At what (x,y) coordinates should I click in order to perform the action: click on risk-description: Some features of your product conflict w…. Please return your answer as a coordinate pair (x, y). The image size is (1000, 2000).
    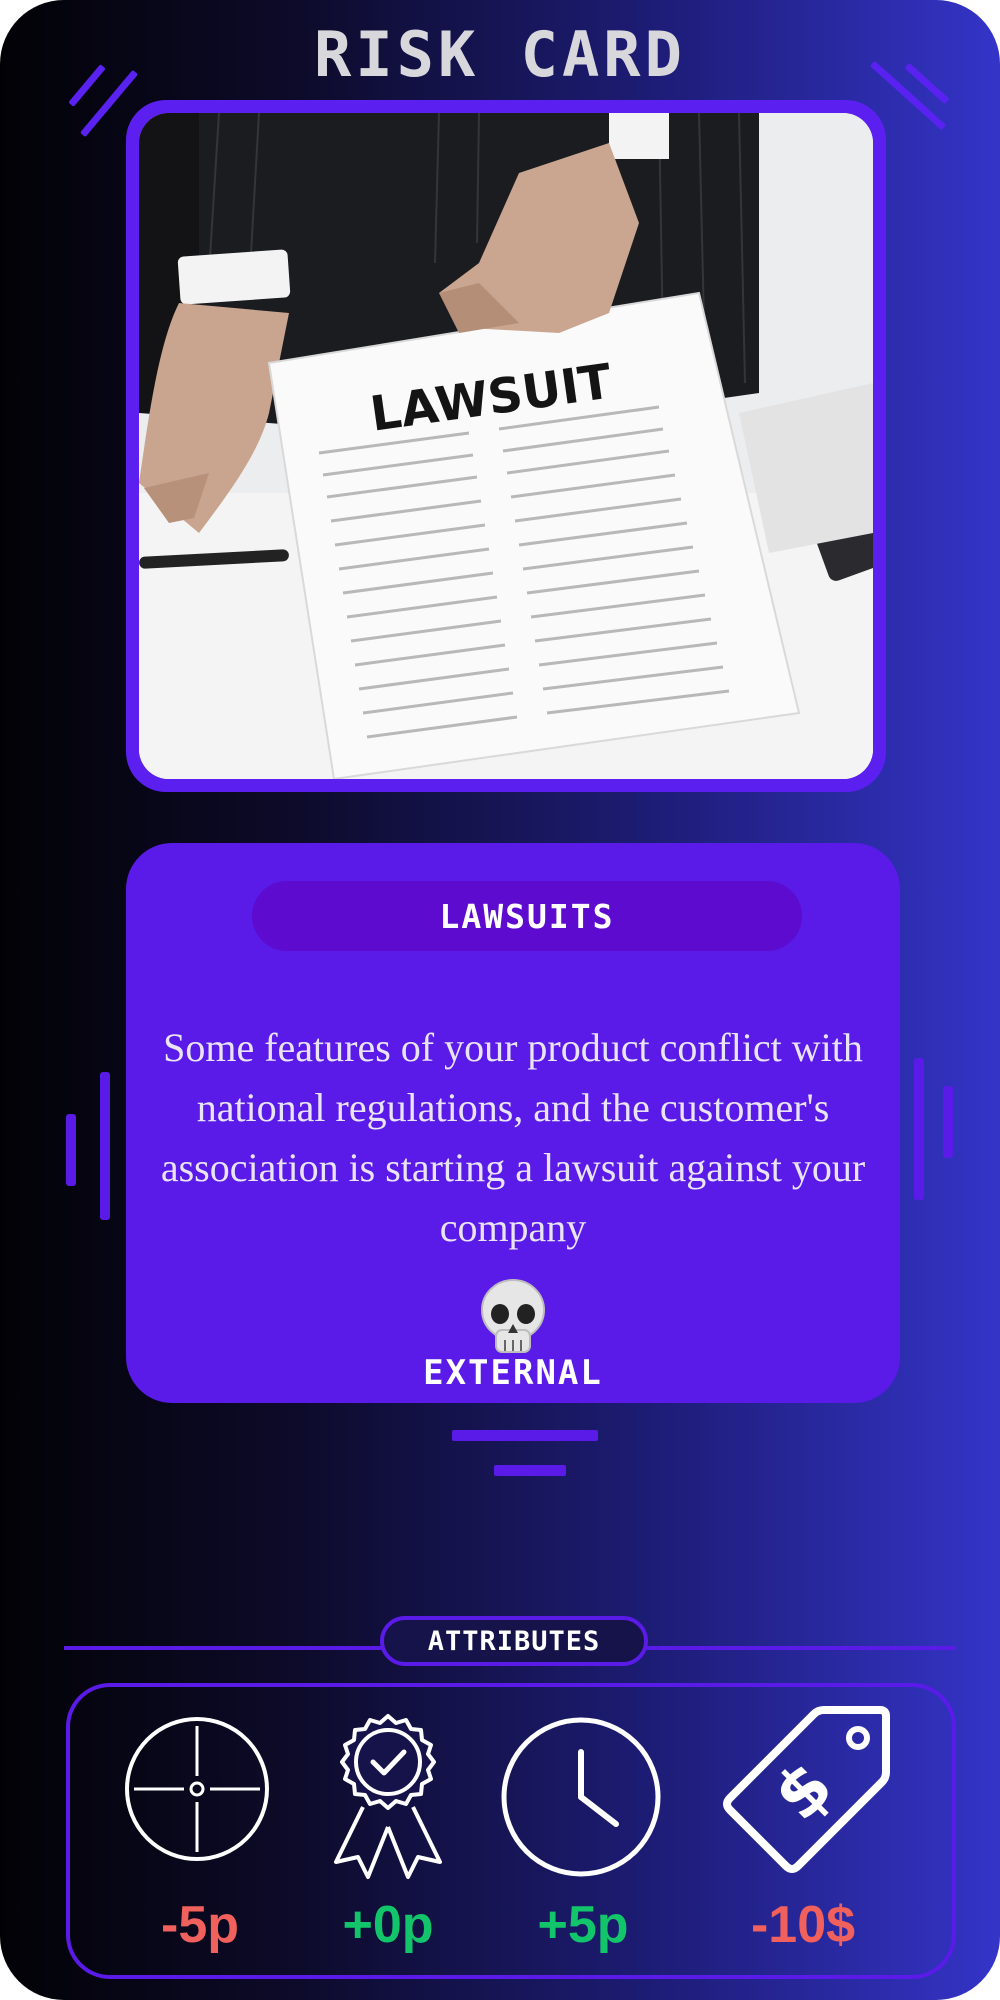
    Looking at the image, I should click on (513, 1137).